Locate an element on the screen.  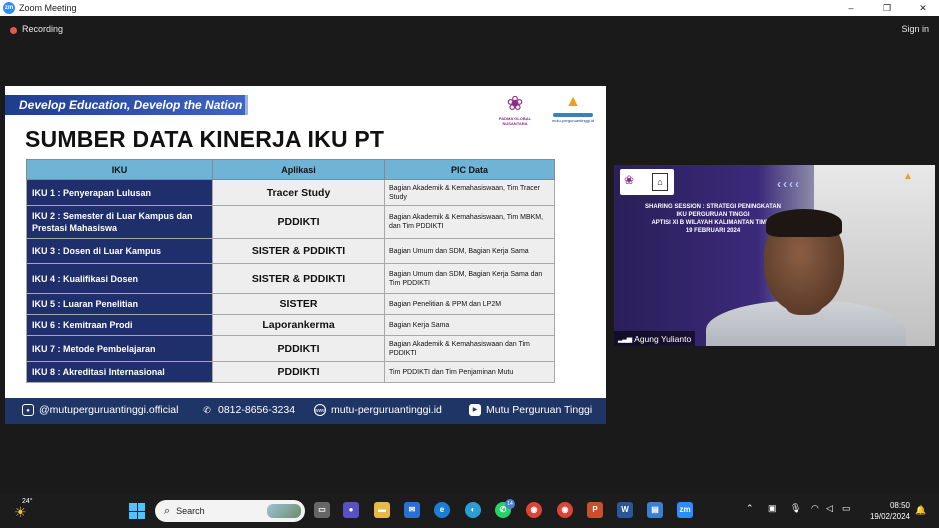
microphone-icon: 🎙 is located at coordinates (795, 508).